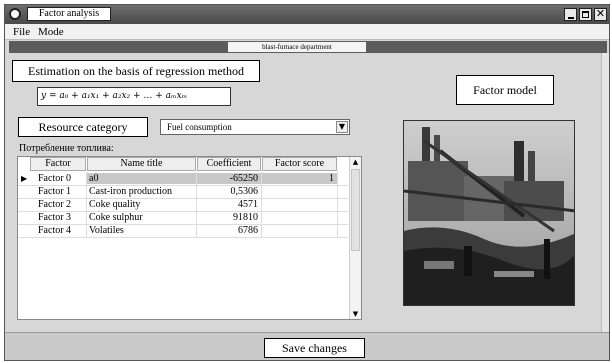 This screenshot has width=612, height=363. I want to click on minimize-button, so click(570, 14).